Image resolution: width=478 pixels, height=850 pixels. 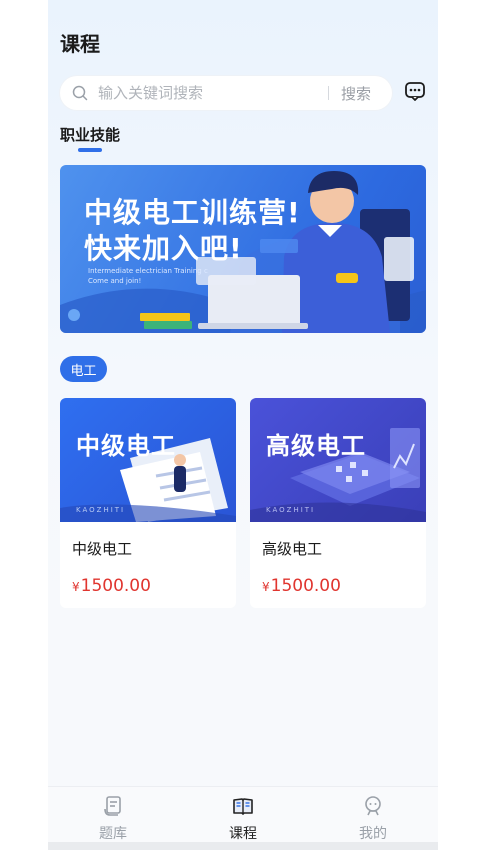 What do you see at coordinates (243, 846) in the screenshot?
I see `bottom-strip` at bounding box center [243, 846].